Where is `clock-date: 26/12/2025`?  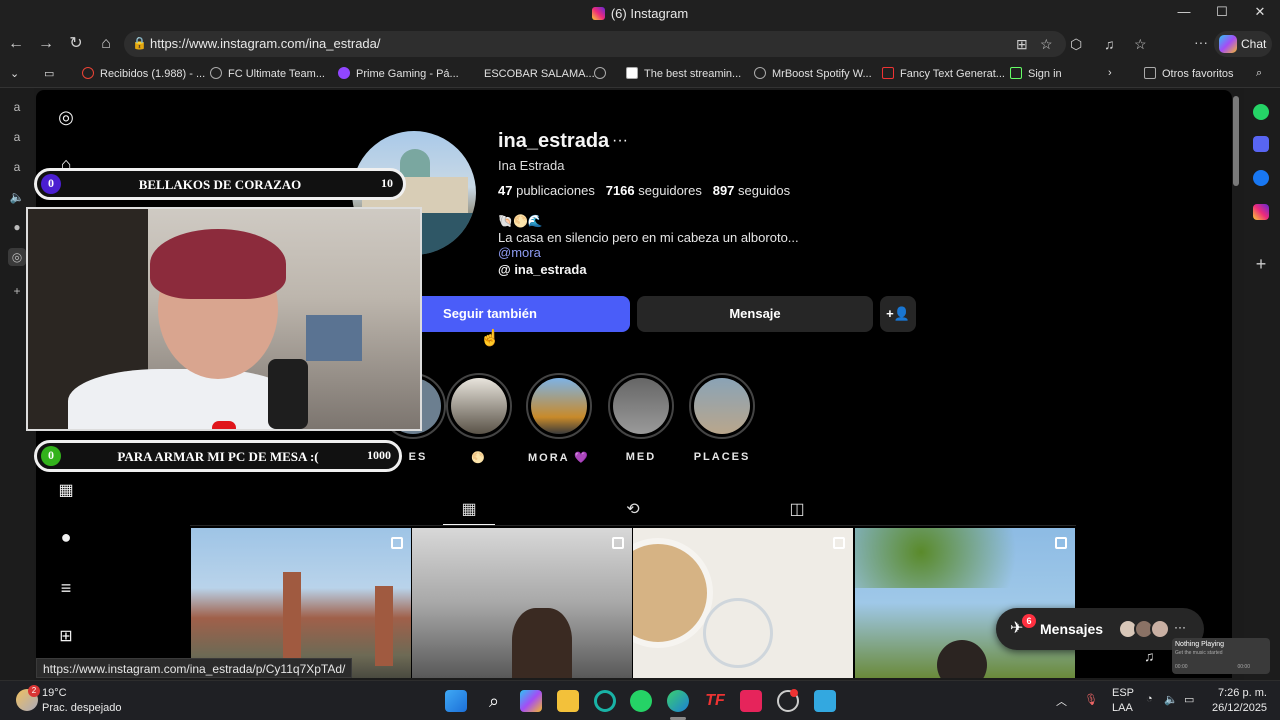
clock-date: 26/12/2025 is located at coordinates (1239, 708).